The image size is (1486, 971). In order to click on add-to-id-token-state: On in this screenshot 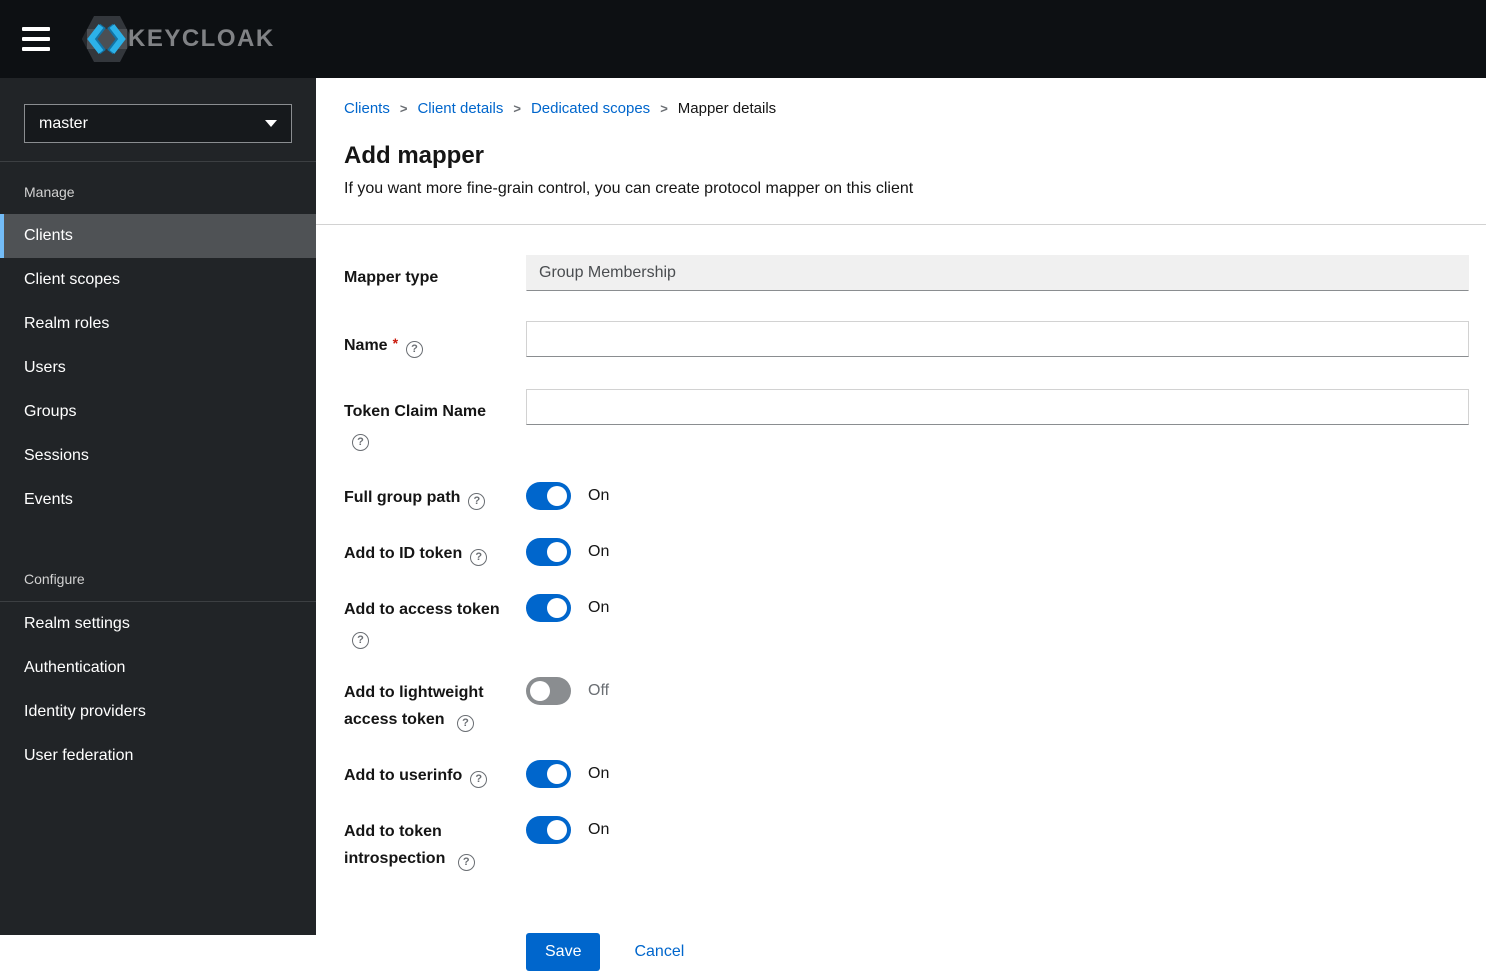, I will do `click(599, 551)`.